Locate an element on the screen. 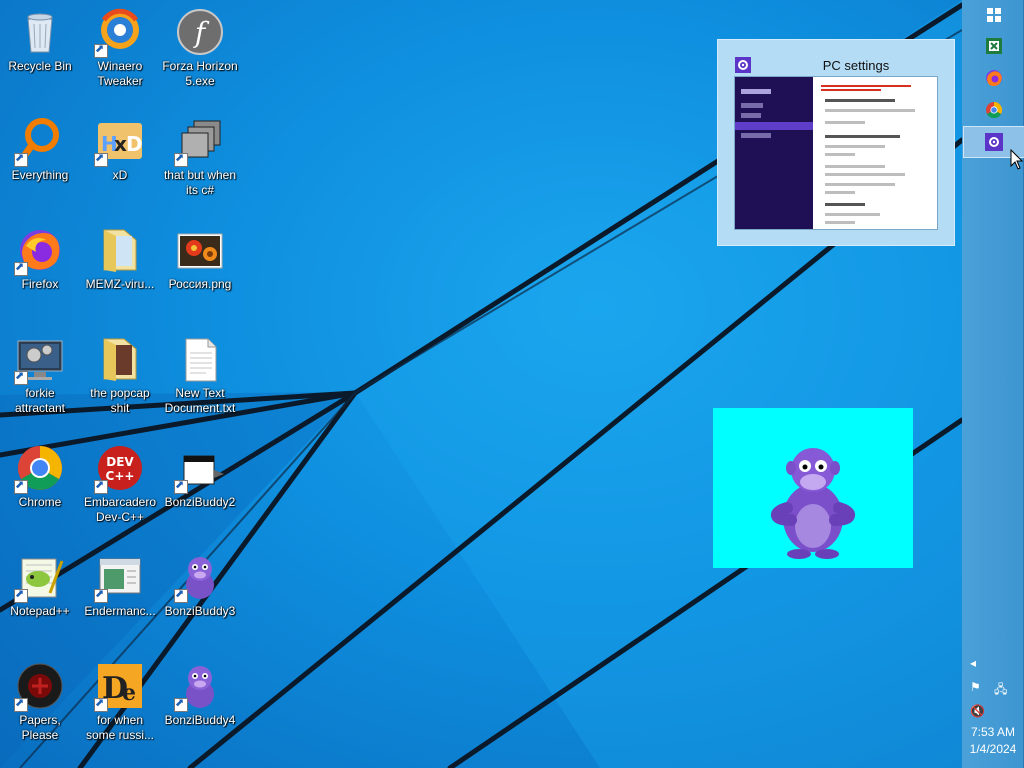  preview-title: PC settings is located at coordinates (856, 65).